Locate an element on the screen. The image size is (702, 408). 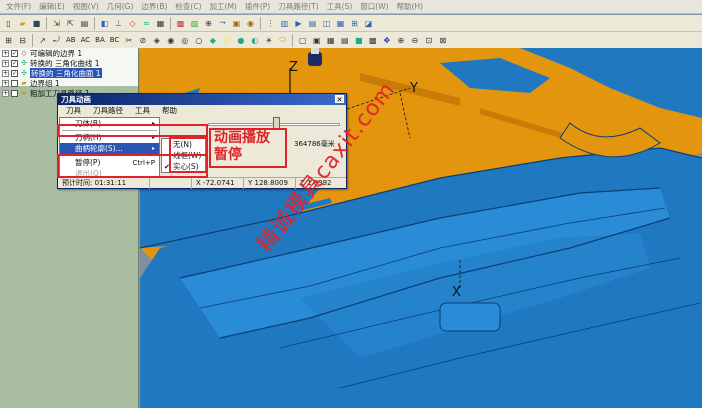
home-icon: ⊞ is located at coordinates (8, 40).